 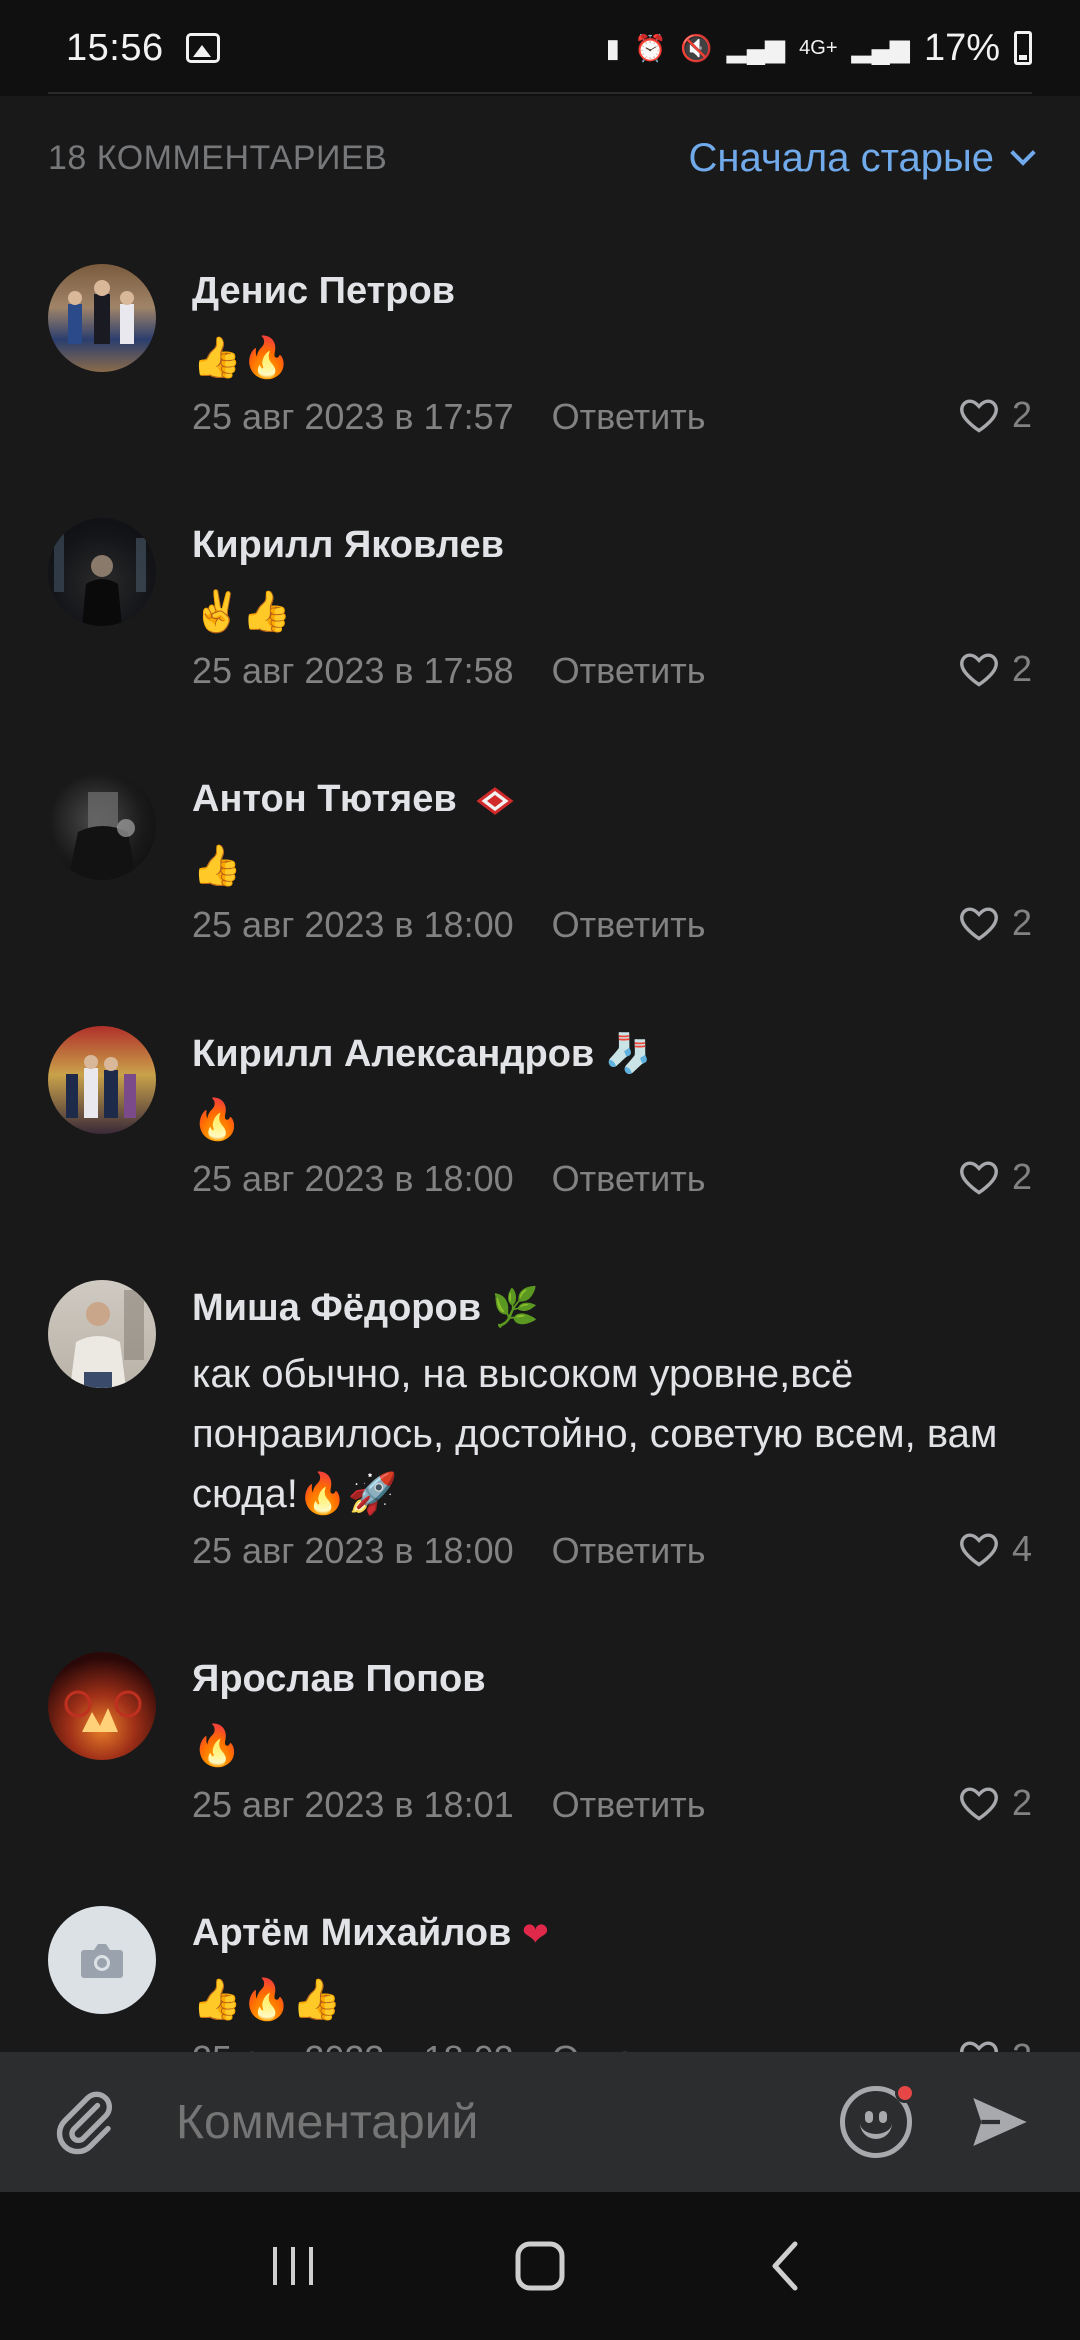 What do you see at coordinates (612, 47) in the screenshot?
I see `app-notification-icon: ▮` at bounding box center [612, 47].